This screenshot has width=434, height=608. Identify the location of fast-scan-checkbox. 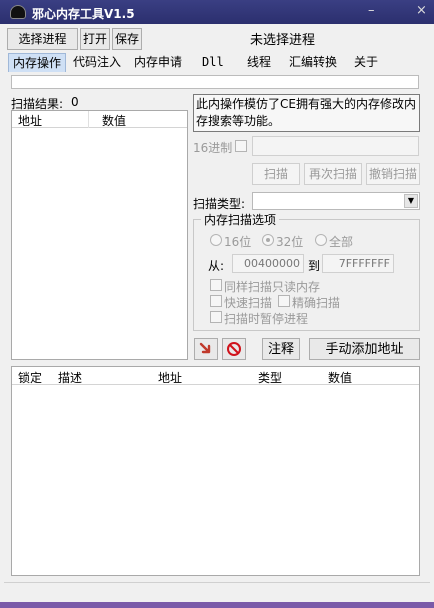
(216, 301).